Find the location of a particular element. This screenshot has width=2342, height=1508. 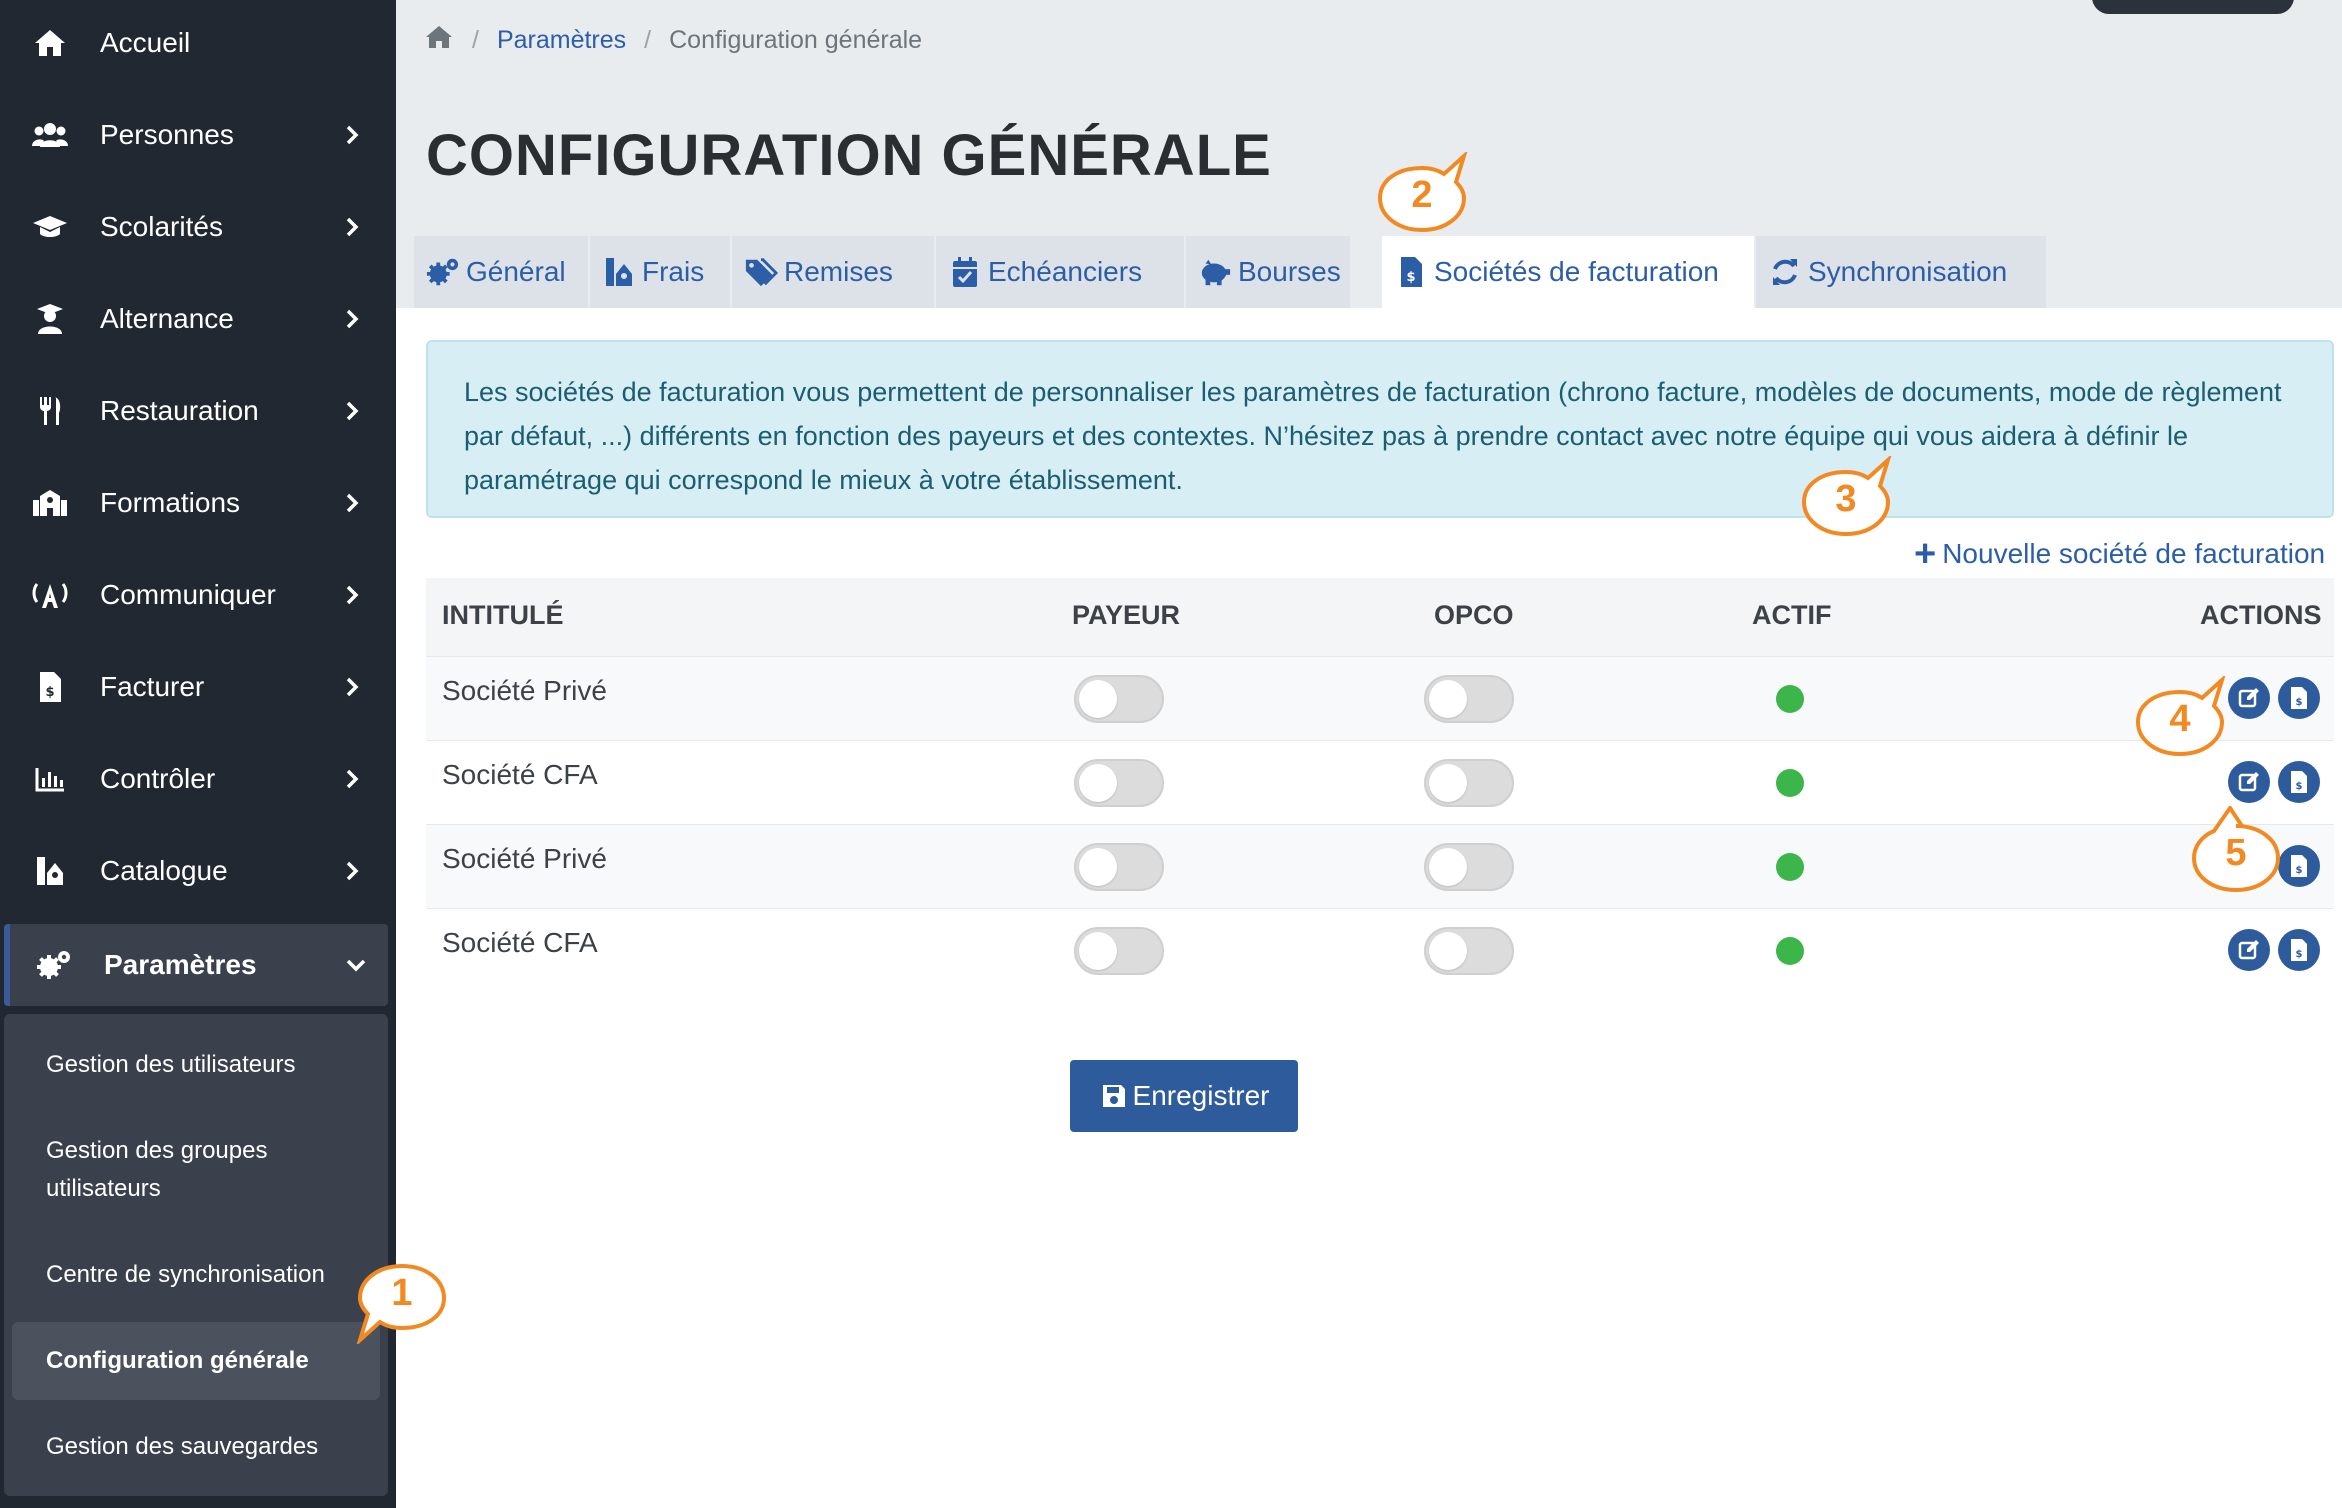

tab-label: Bourses is located at coordinates (1289, 271).